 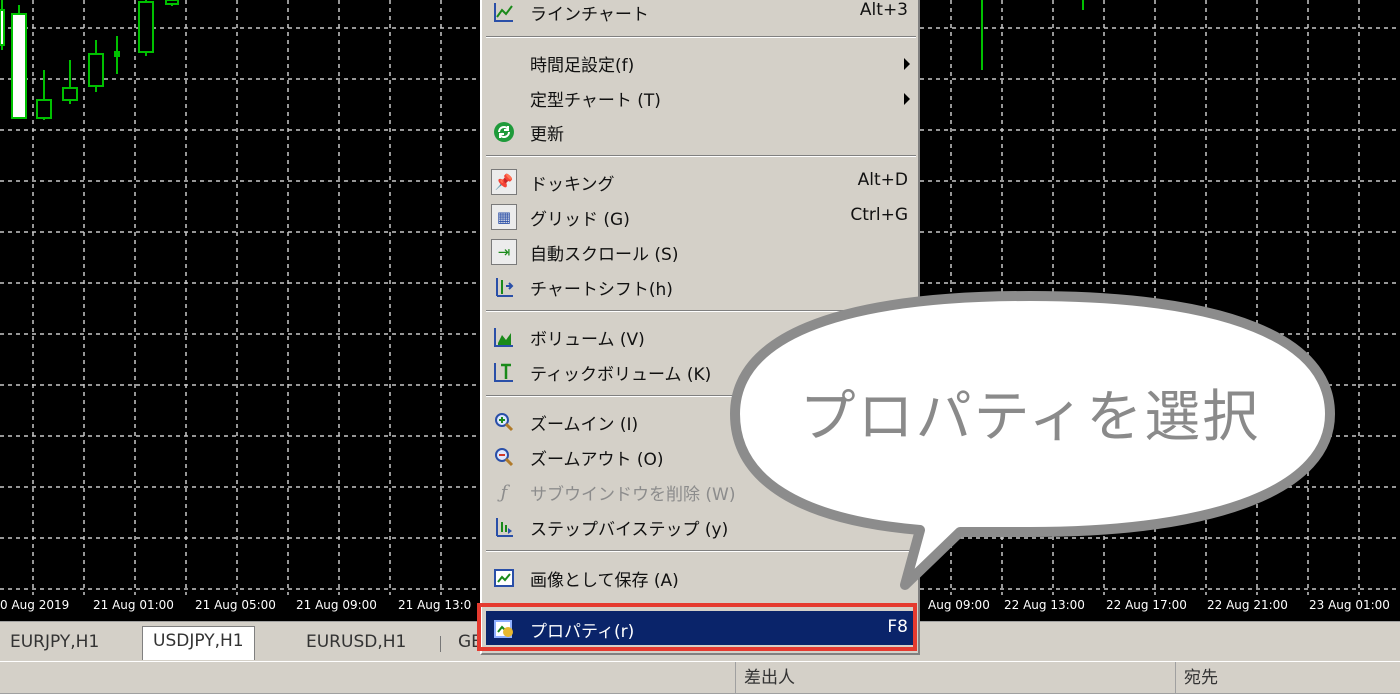 What do you see at coordinates (892, 525) in the screenshot?
I see `menu-item-shortcut: F12` at bounding box center [892, 525].